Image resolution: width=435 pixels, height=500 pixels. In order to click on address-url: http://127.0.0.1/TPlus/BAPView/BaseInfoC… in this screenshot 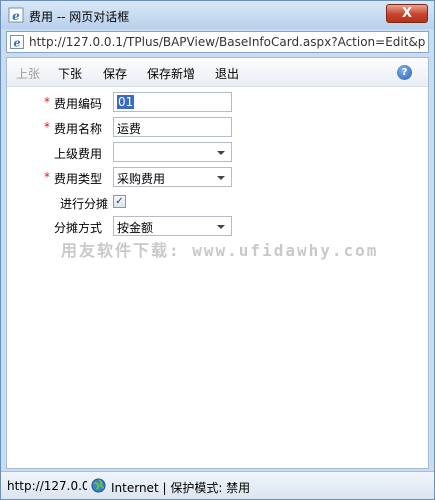, I will do `click(227, 42)`.